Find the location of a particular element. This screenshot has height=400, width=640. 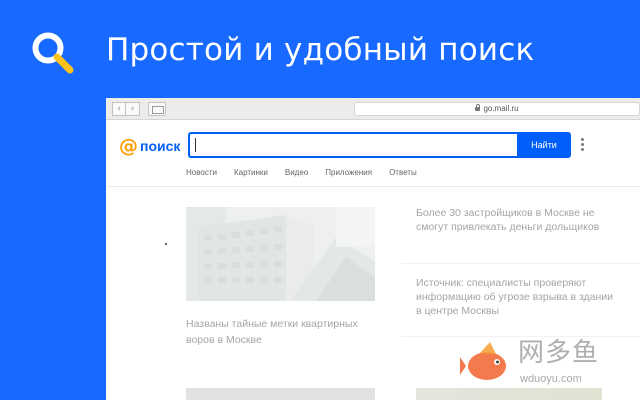

search-tabs: Новости Картинки Видео Приложения Ответы is located at coordinates (310, 173).